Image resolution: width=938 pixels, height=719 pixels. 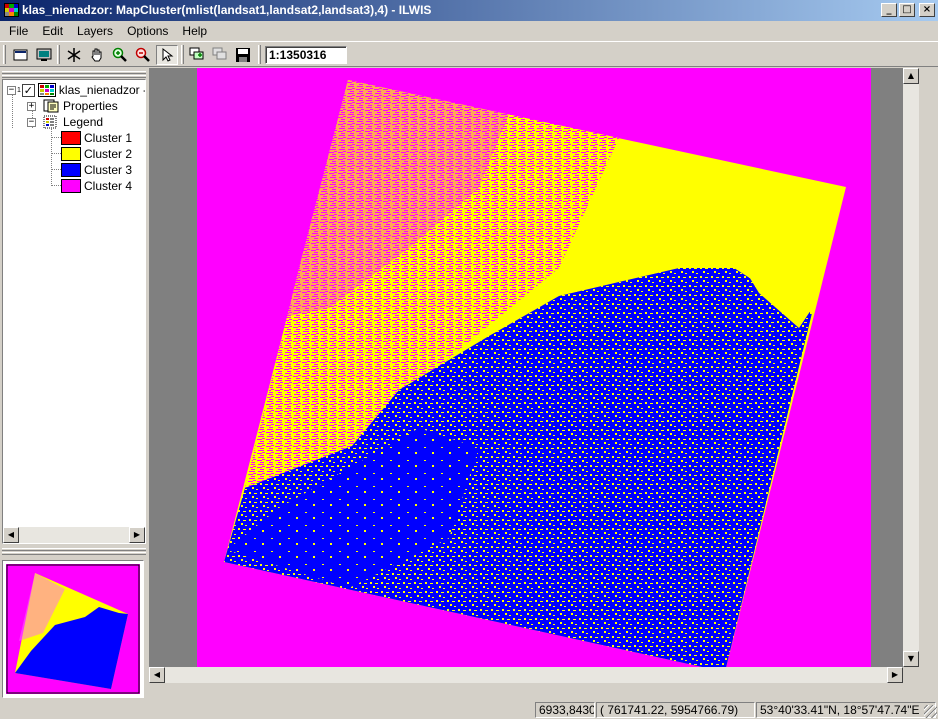 I want to click on status-coordinates: ( 761741.22, 5954766.79), so click(x=675, y=710).